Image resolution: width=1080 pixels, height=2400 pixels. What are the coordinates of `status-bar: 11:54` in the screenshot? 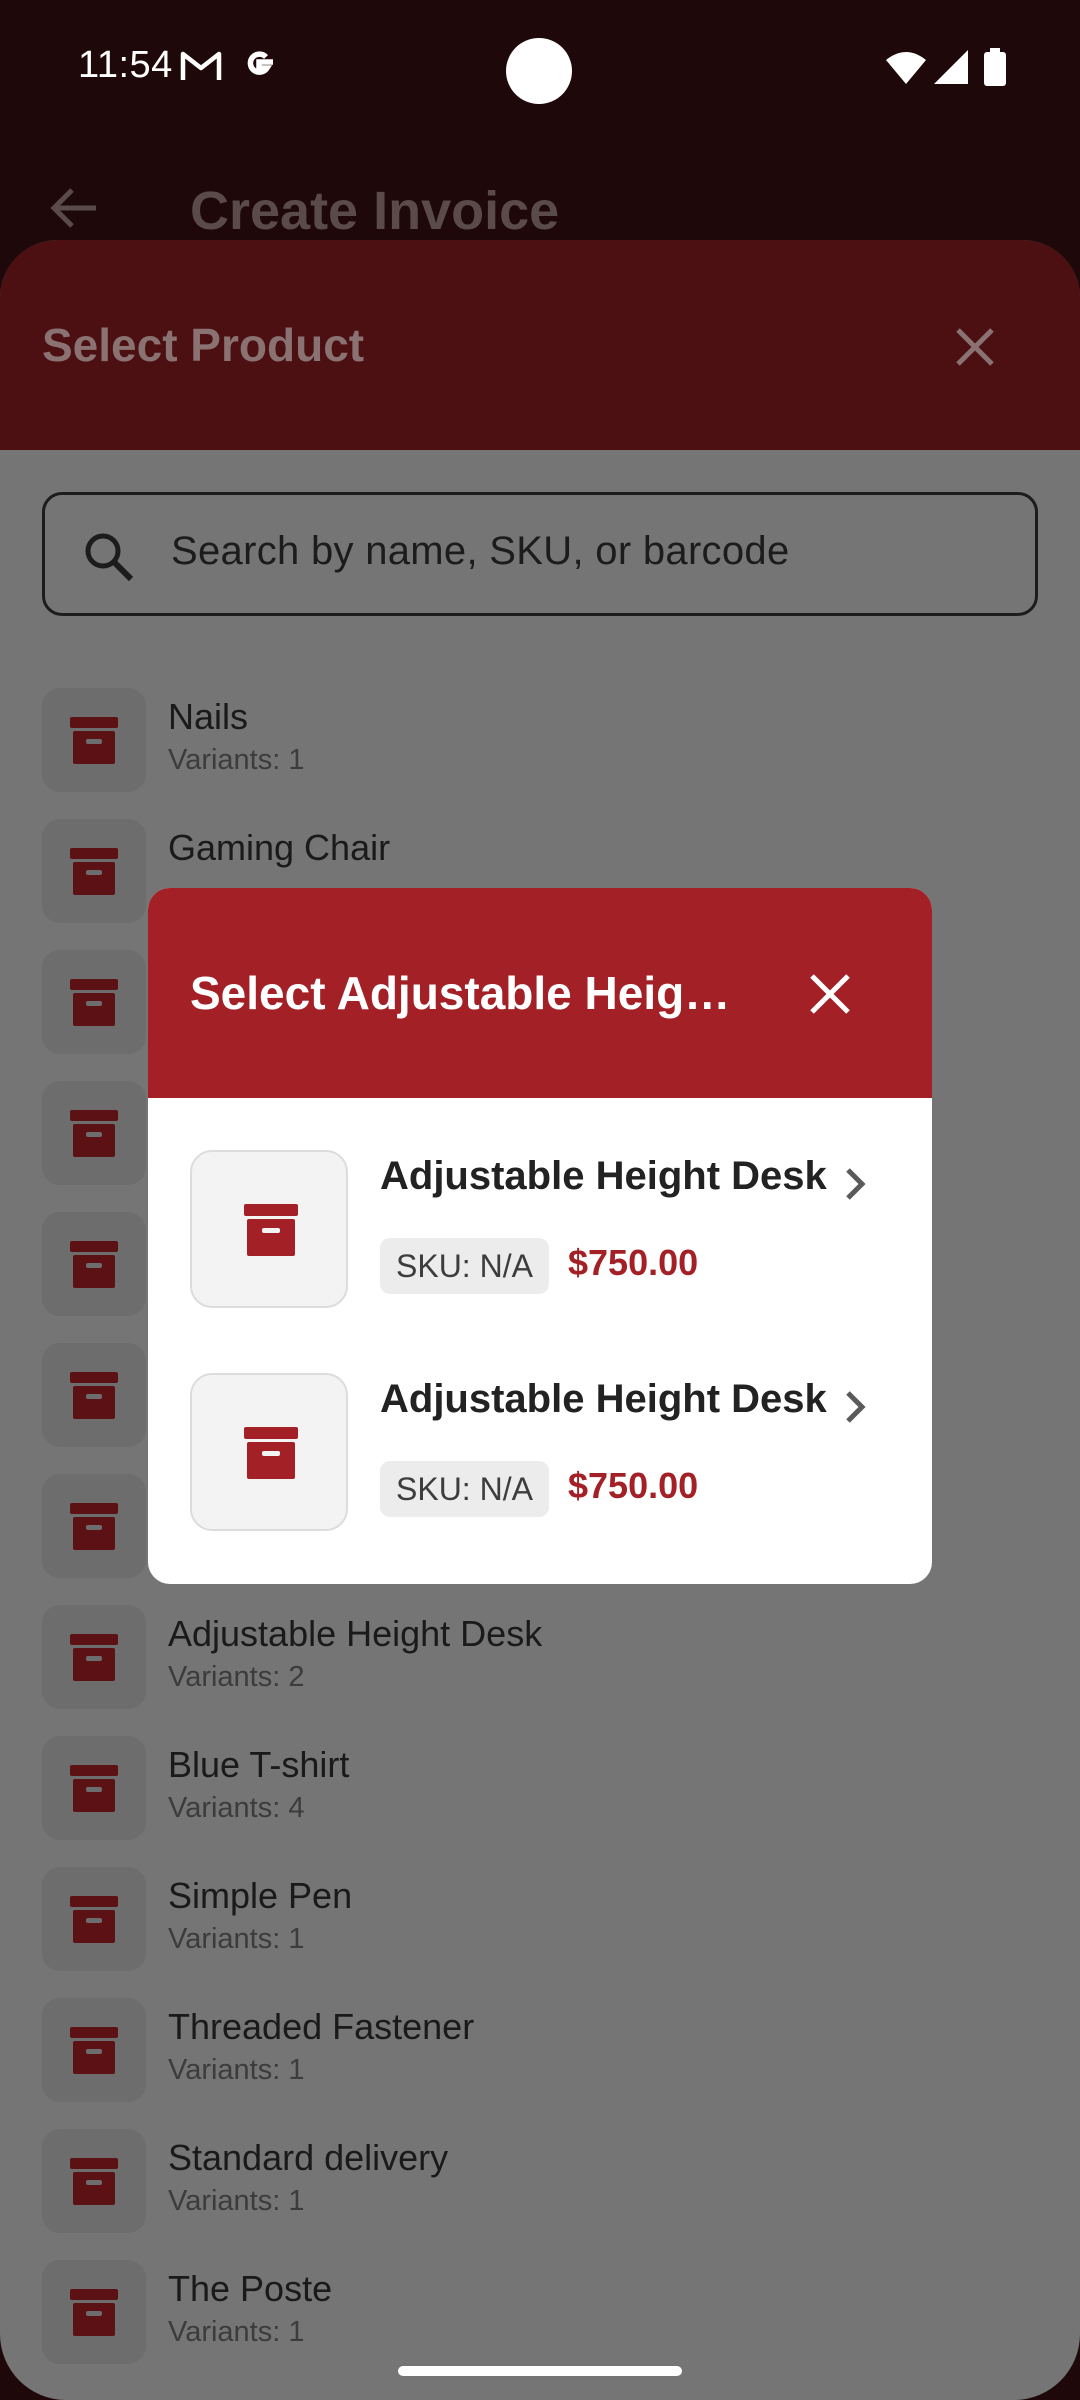 It's located at (540, 68).